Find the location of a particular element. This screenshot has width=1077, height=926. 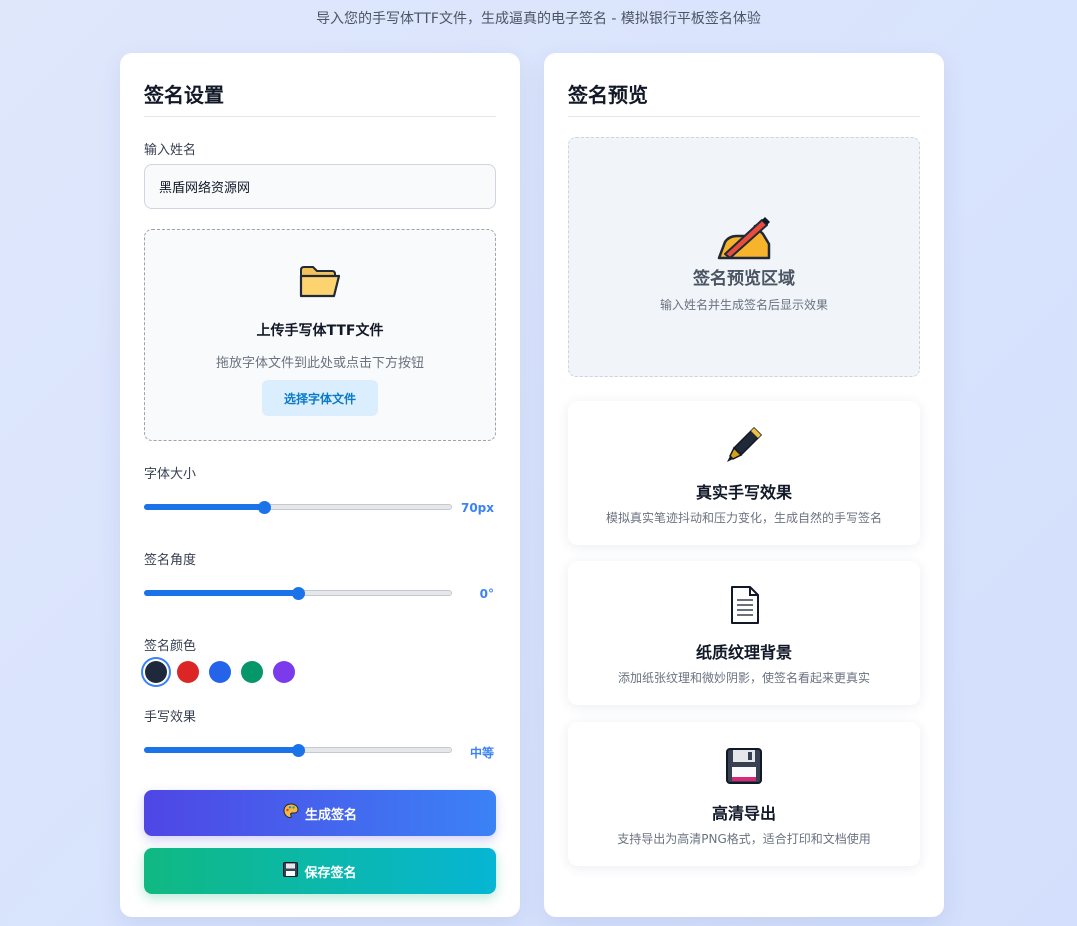

feature-desc: 支持导出为高清PNG格式，适合打印和文档使用 is located at coordinates (744, 839).